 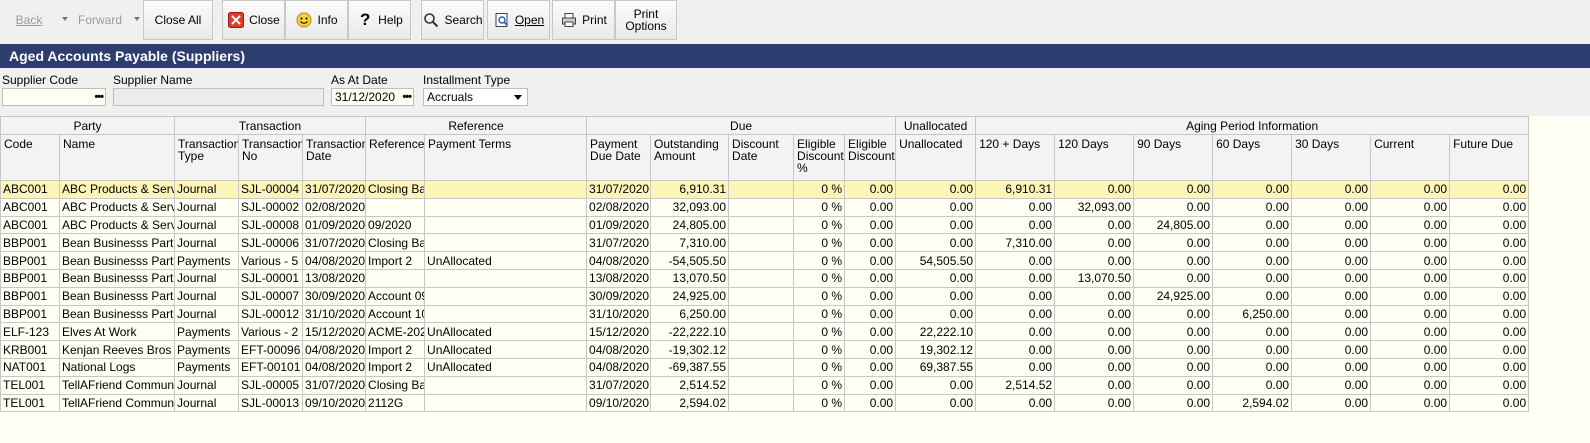 What do you see at coordinates (271, 157) in the screenshot?
I see `column-header: Transaction No` at bounding box center [271, 157].